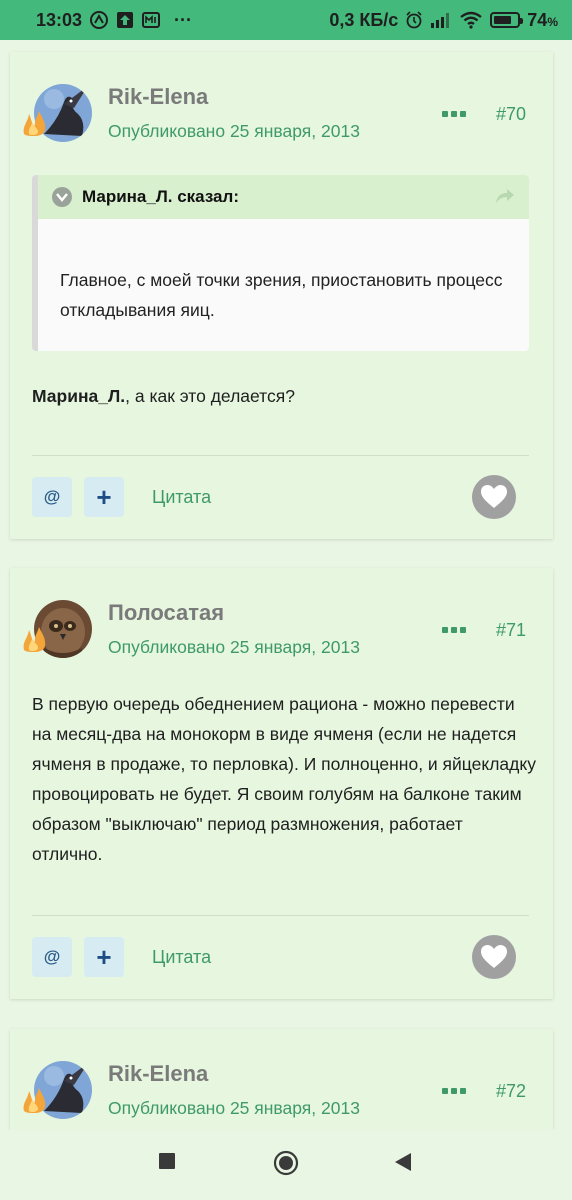 The image size is (572, 1200). What do you see at coordinates (440, 20) in the screenshot?
I see `signal-icon` at bounding box center [440, 20].